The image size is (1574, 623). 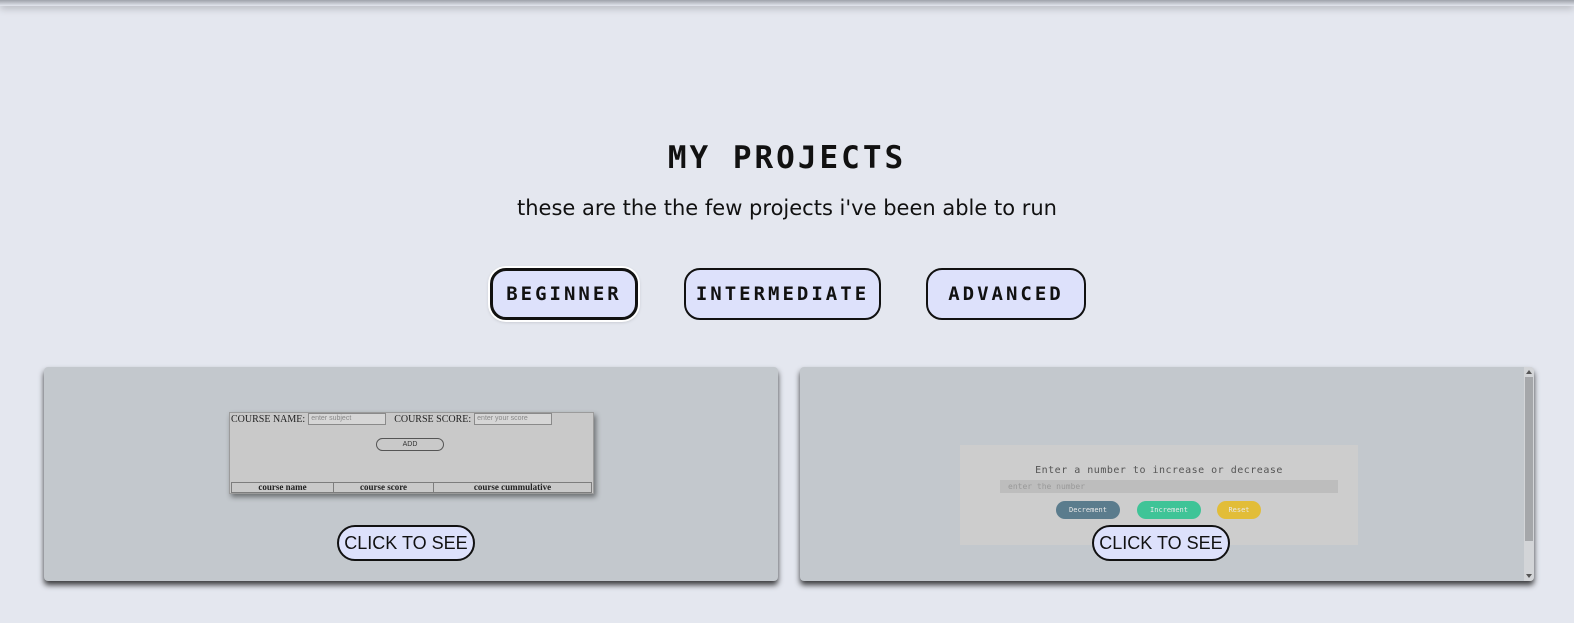 I want to click on preview-decrement-button: Decrement, so click(x=1088, y=510).